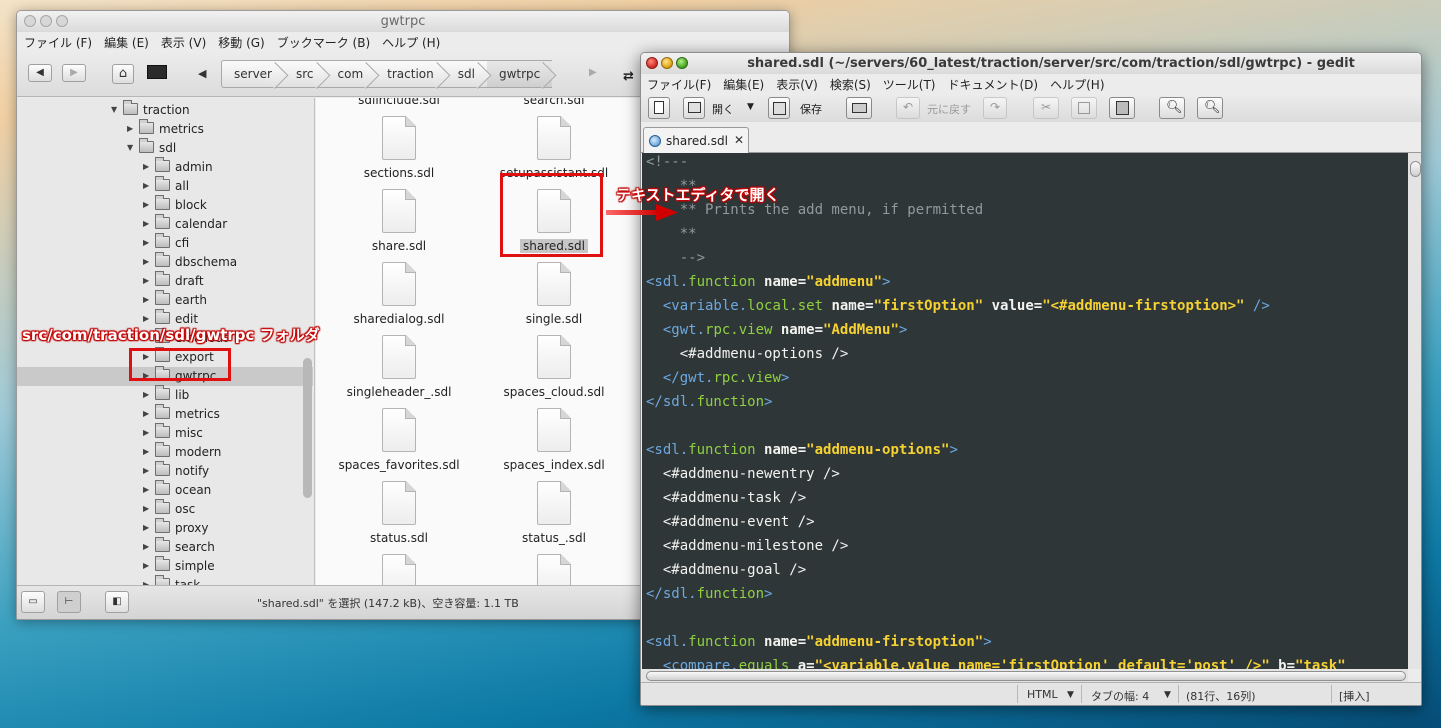  What do you see at coordinates (554, 513) in the screenshot?
I see `file-item: status_.sdl` at bounding box center [554, 513].